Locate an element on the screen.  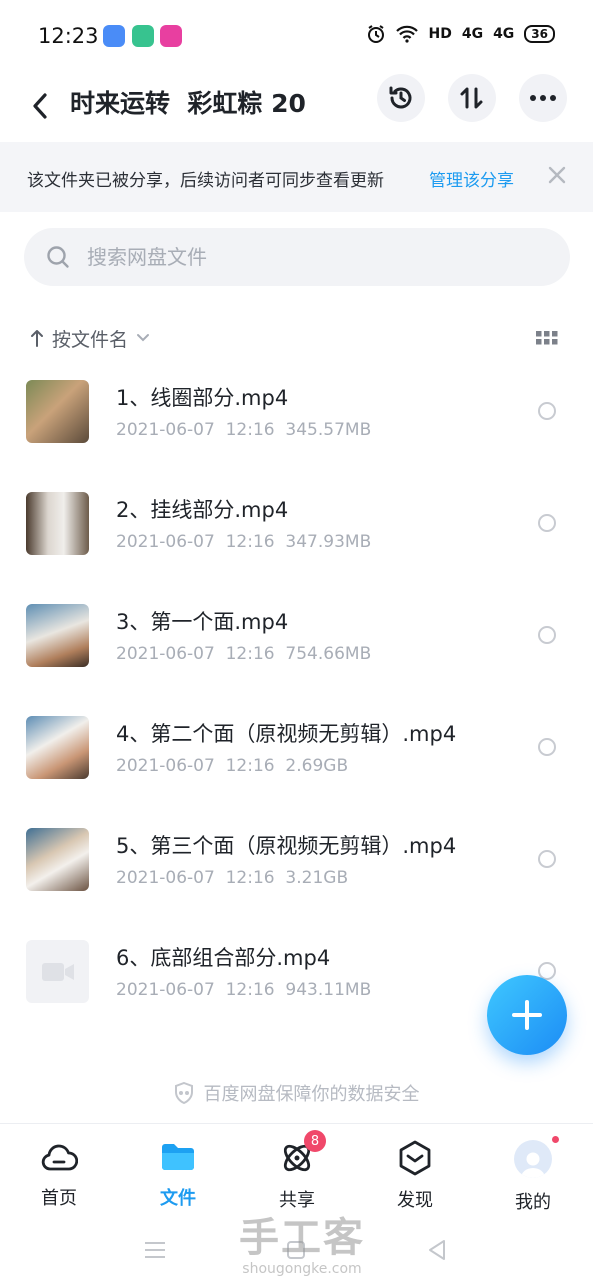
share-banner: 该文件夹已被分享，后续访问者可同步查看更新 管理该分享 is located at coordinates (296, 177).